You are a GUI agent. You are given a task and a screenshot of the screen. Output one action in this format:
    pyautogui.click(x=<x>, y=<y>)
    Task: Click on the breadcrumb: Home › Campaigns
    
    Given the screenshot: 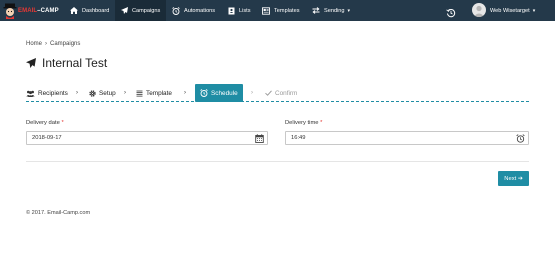 What is the action you would take?
    pyautogui.click(x=53, y=44)
    